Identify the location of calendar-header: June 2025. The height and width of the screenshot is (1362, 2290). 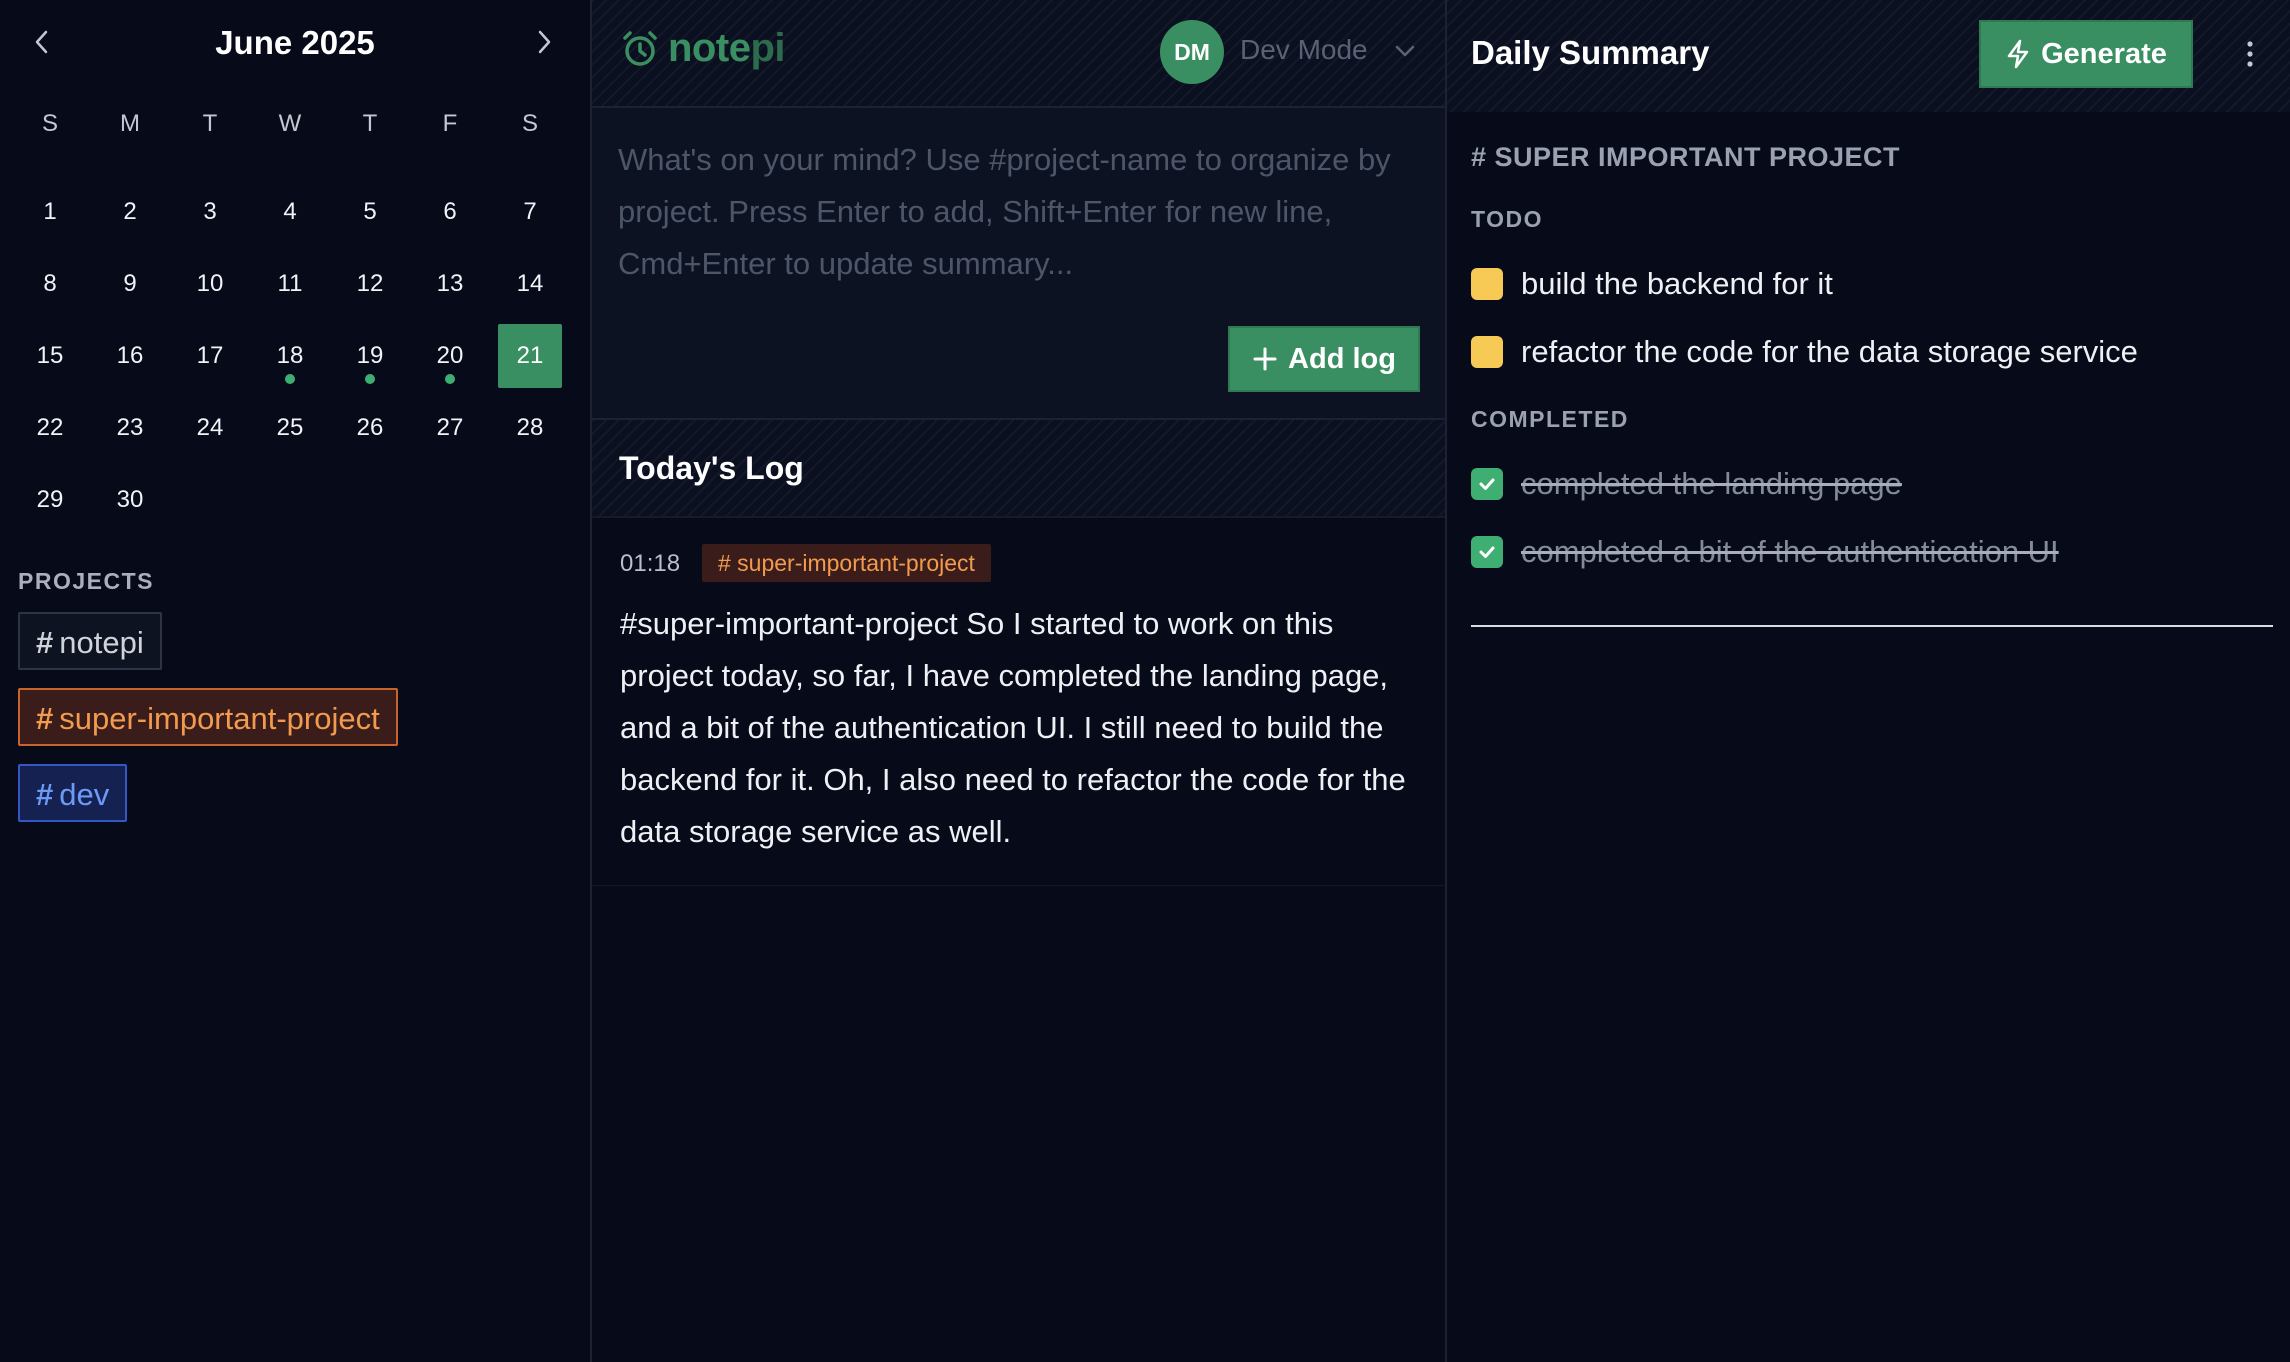
(295, 44).